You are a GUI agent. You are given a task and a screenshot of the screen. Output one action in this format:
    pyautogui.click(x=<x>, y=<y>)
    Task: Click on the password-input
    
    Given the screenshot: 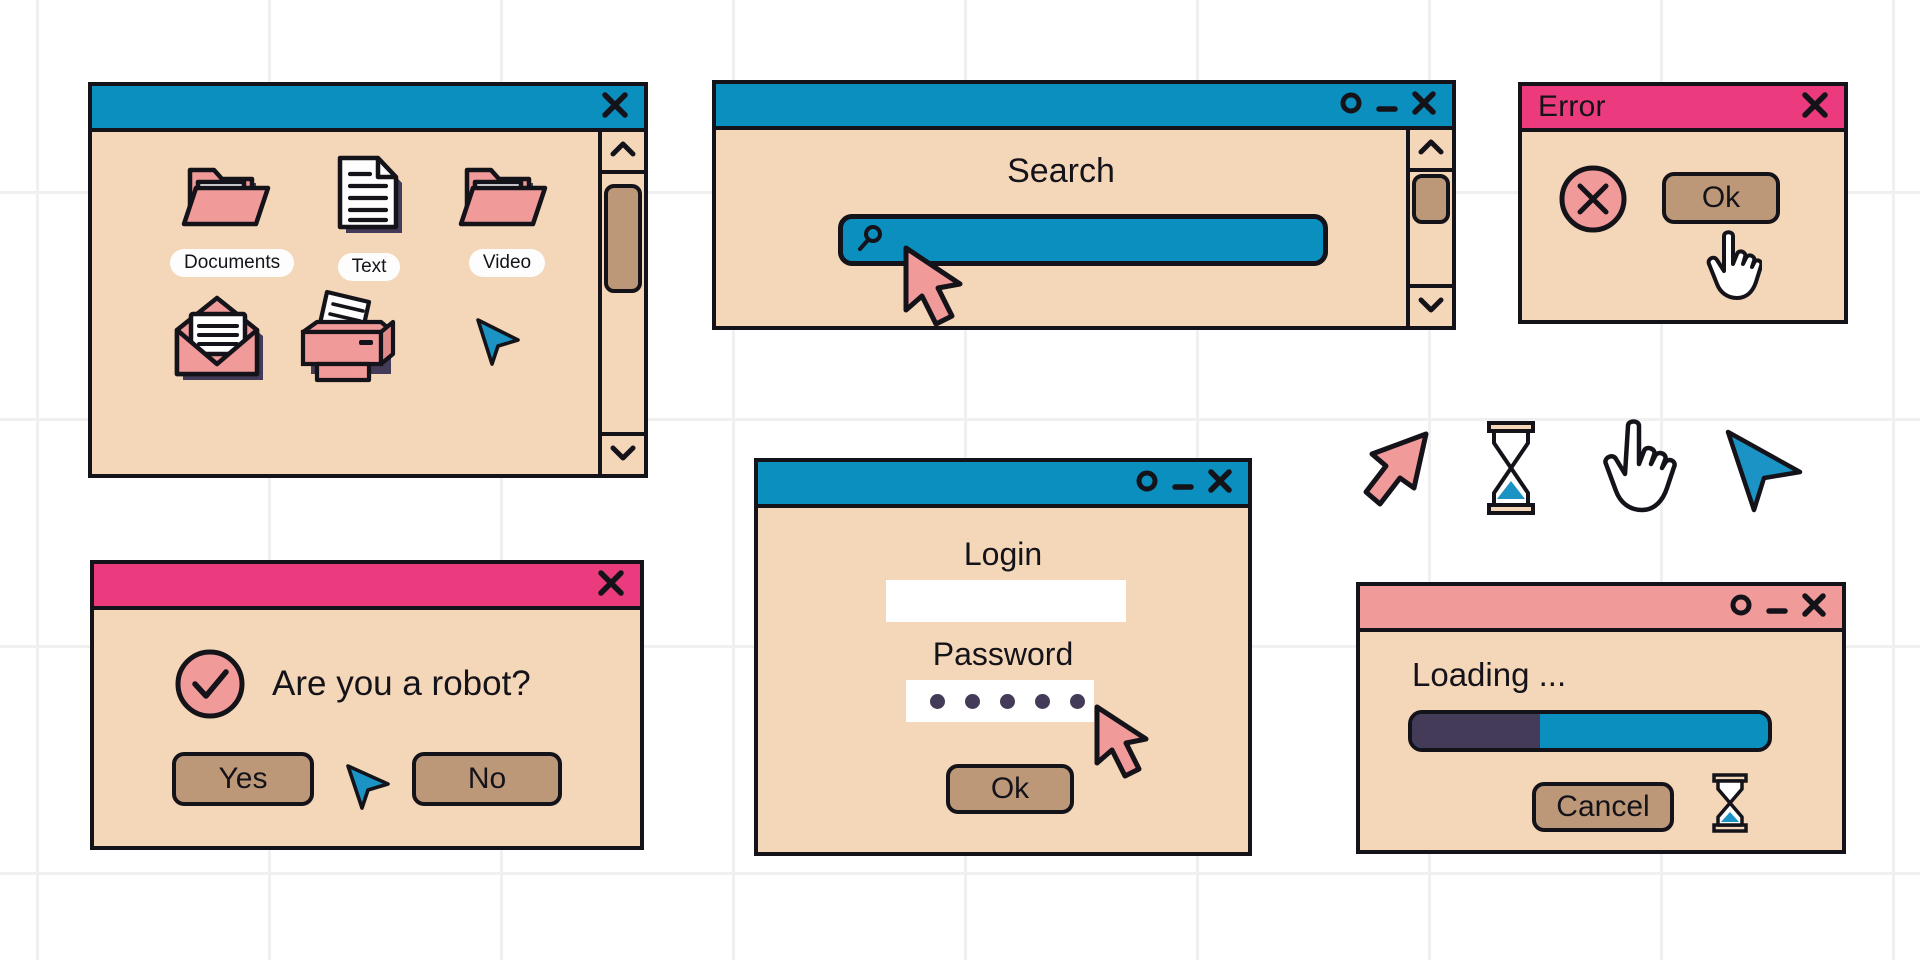 What is the action you would take?
    pyautogui.click(x=1000, y=701)
    